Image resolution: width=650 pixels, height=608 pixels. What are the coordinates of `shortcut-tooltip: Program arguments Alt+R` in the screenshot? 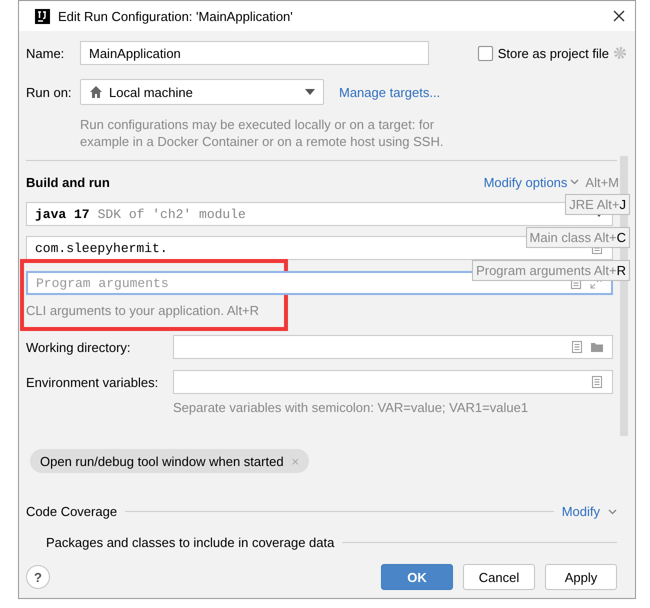 It's located at (551, 270).